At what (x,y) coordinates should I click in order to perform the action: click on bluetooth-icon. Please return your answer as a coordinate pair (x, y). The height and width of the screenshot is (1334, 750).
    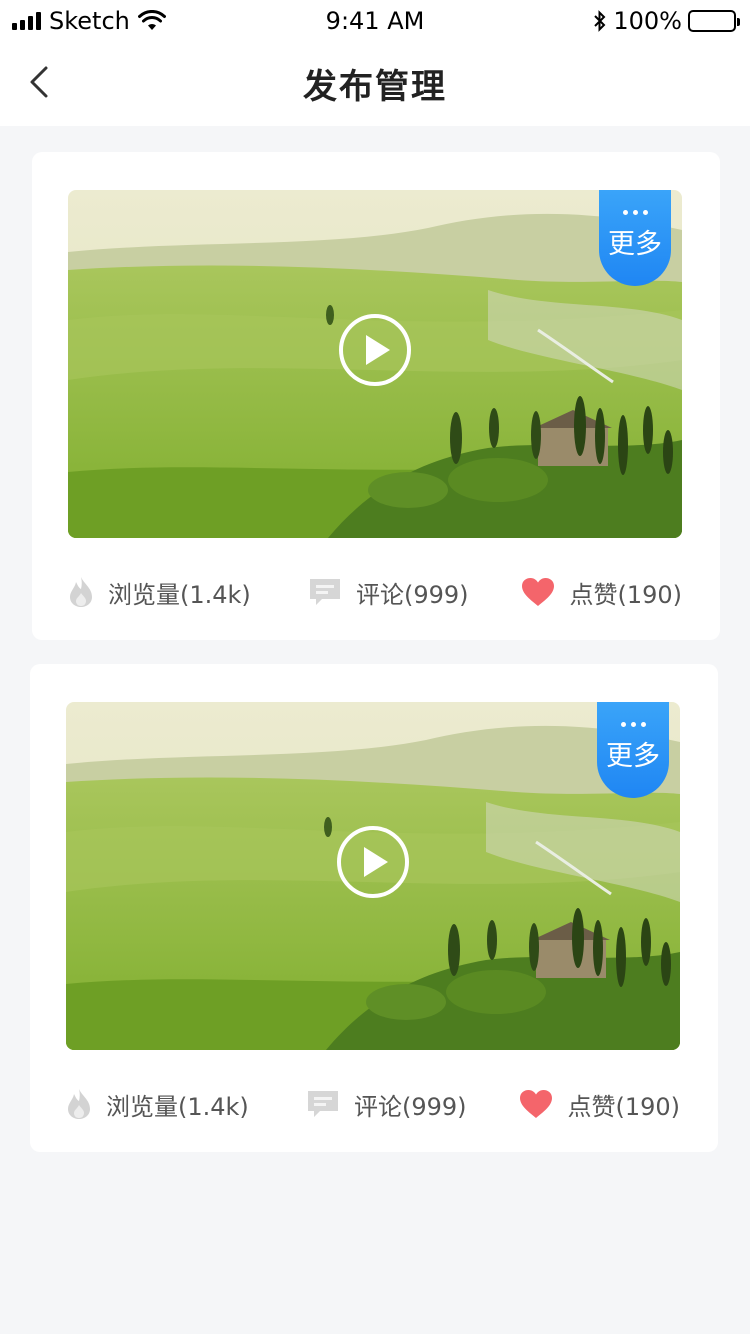
    Looking at the image, I should click on (600, 21).